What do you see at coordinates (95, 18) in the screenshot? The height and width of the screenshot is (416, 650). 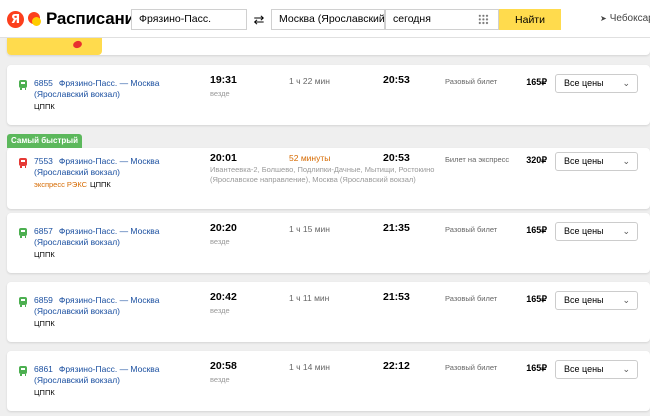 I see `logo-text: Расписания` at bounding box center [95, 18].